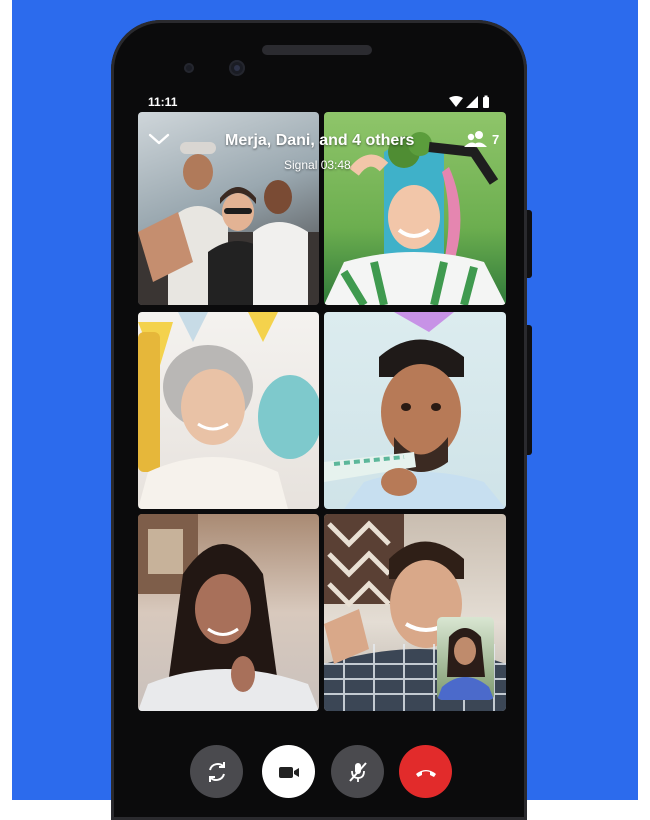 Image resolution: width=650 pixels, height=820 pixels. I want to click on man-blowing-party-horn-image, so click(415, 410).